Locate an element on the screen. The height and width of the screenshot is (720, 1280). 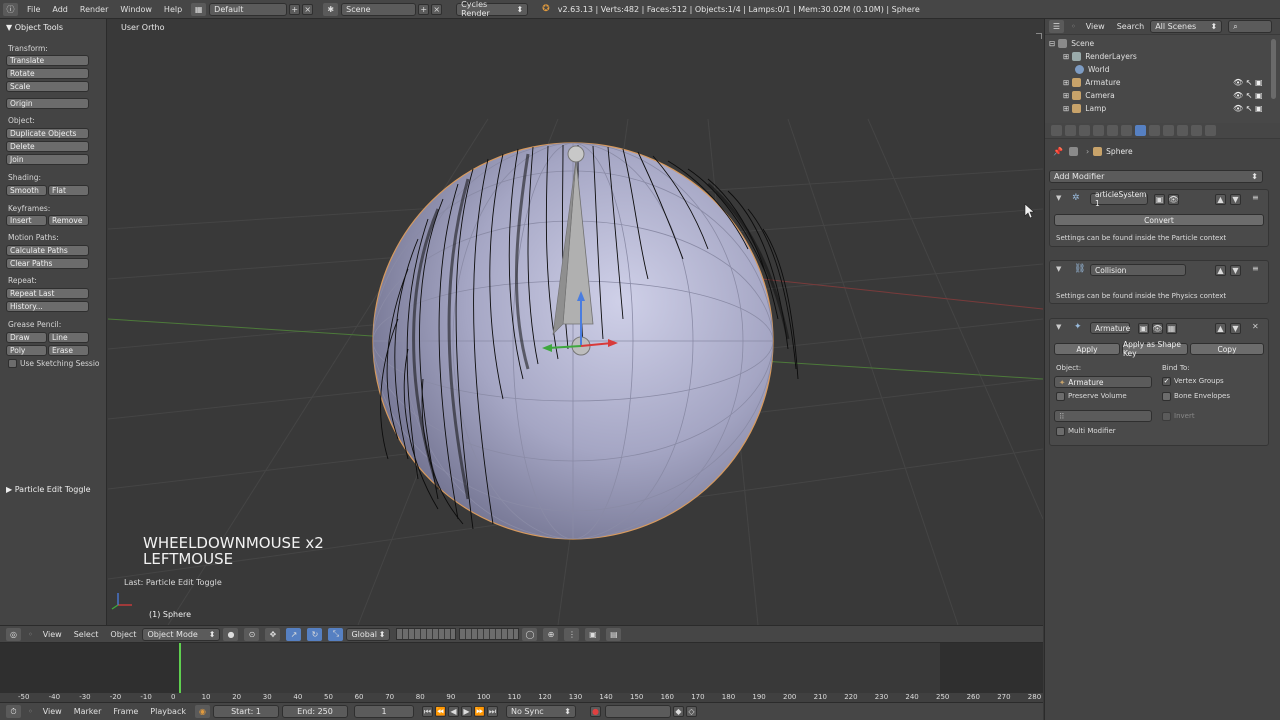
apply-button: Apply is located at coordinates (1087, 349).